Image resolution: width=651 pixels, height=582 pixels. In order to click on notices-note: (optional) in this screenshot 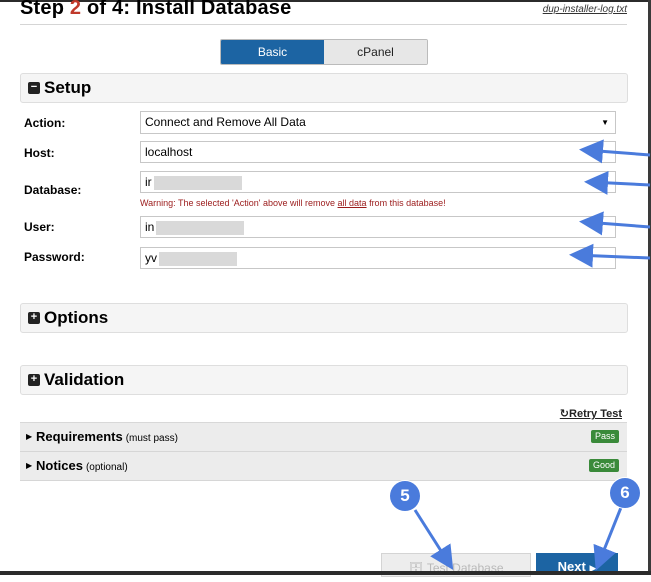, I will do `click(106, 467)`.